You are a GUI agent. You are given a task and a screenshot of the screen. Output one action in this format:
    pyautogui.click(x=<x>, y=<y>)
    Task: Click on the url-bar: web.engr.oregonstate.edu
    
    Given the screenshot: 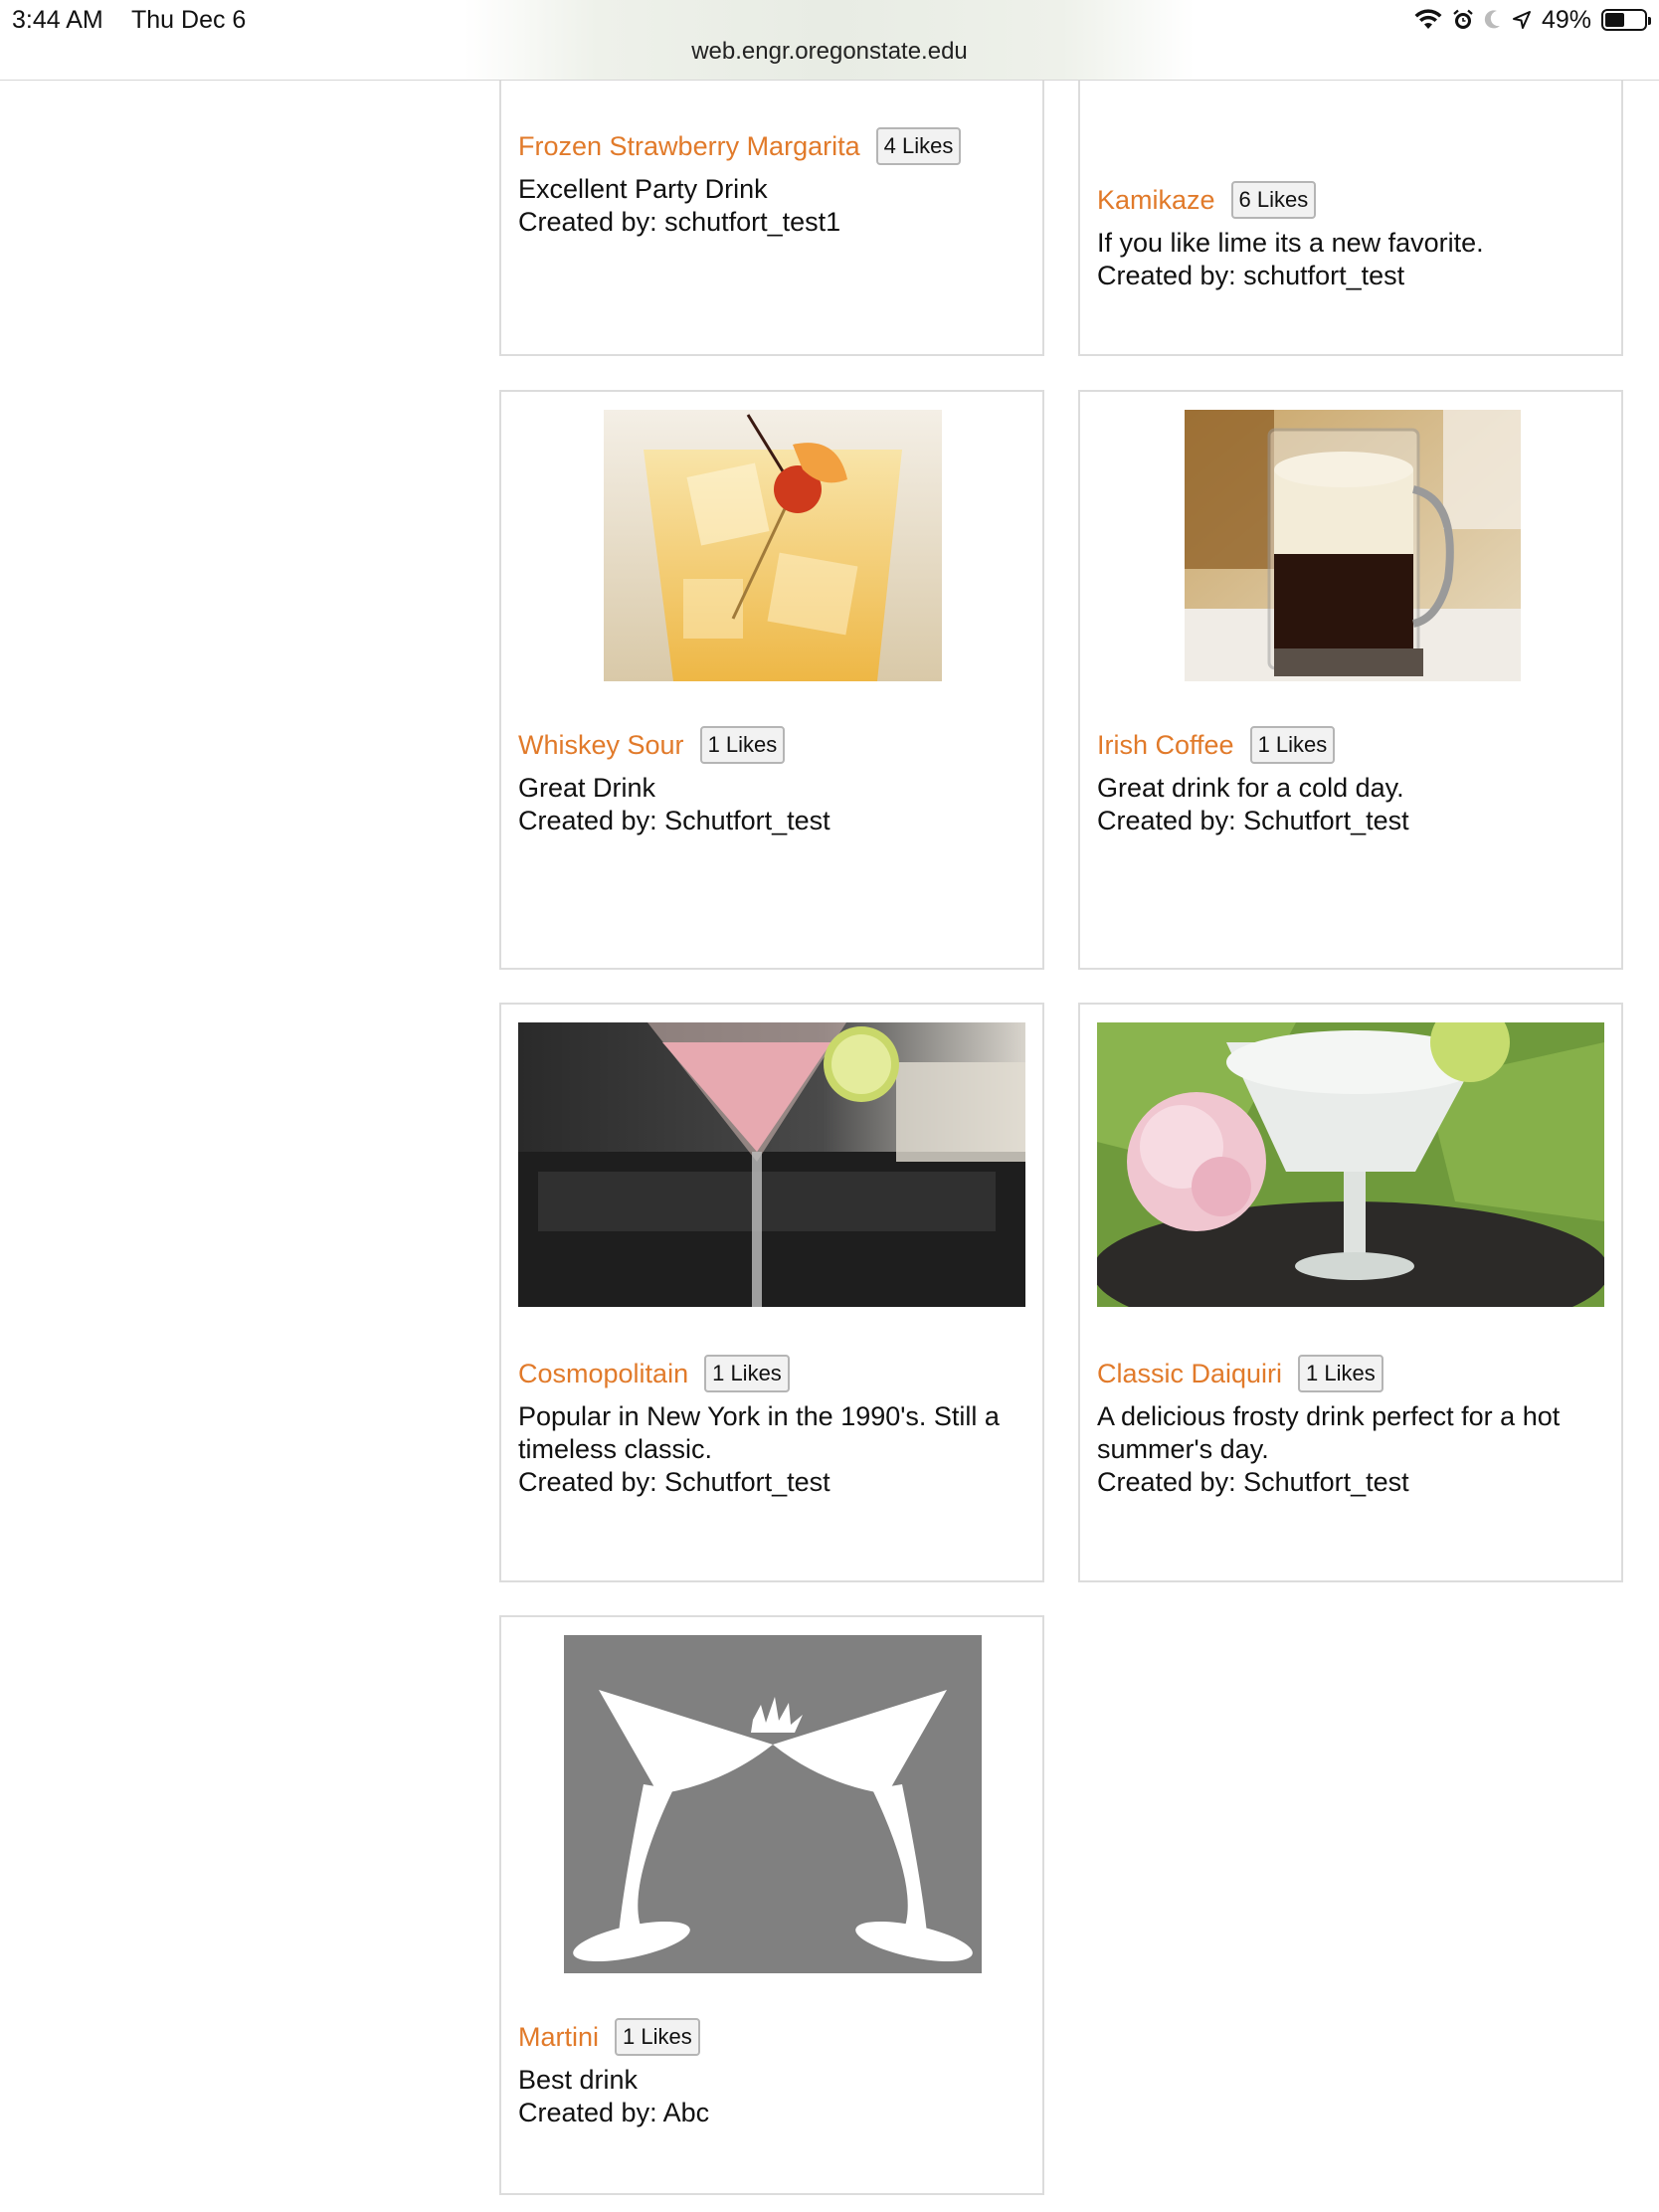 What is the action you would take?
    pyautogui.click(x=829, y=52)
    